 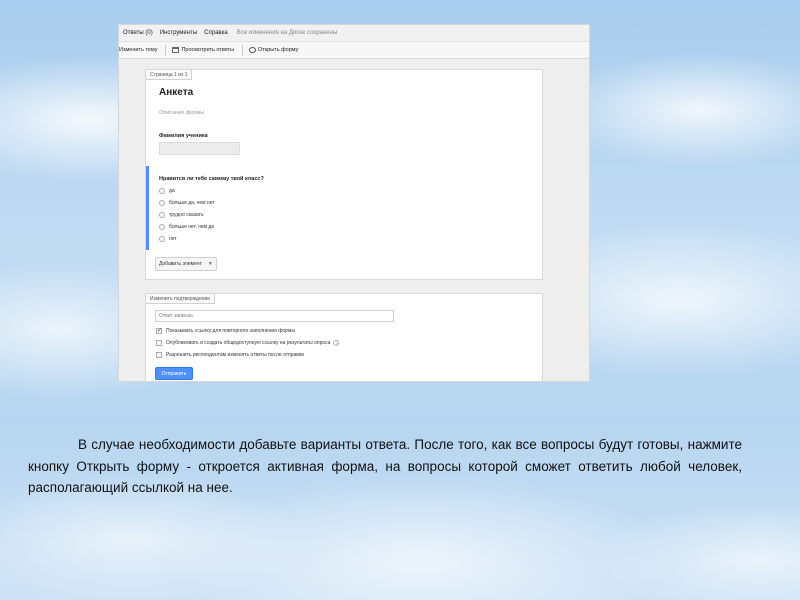 What do you see at coordinates (216, 33) in the screenshot?
I see `menu-help: Справка` at bounding box center [216, 33].